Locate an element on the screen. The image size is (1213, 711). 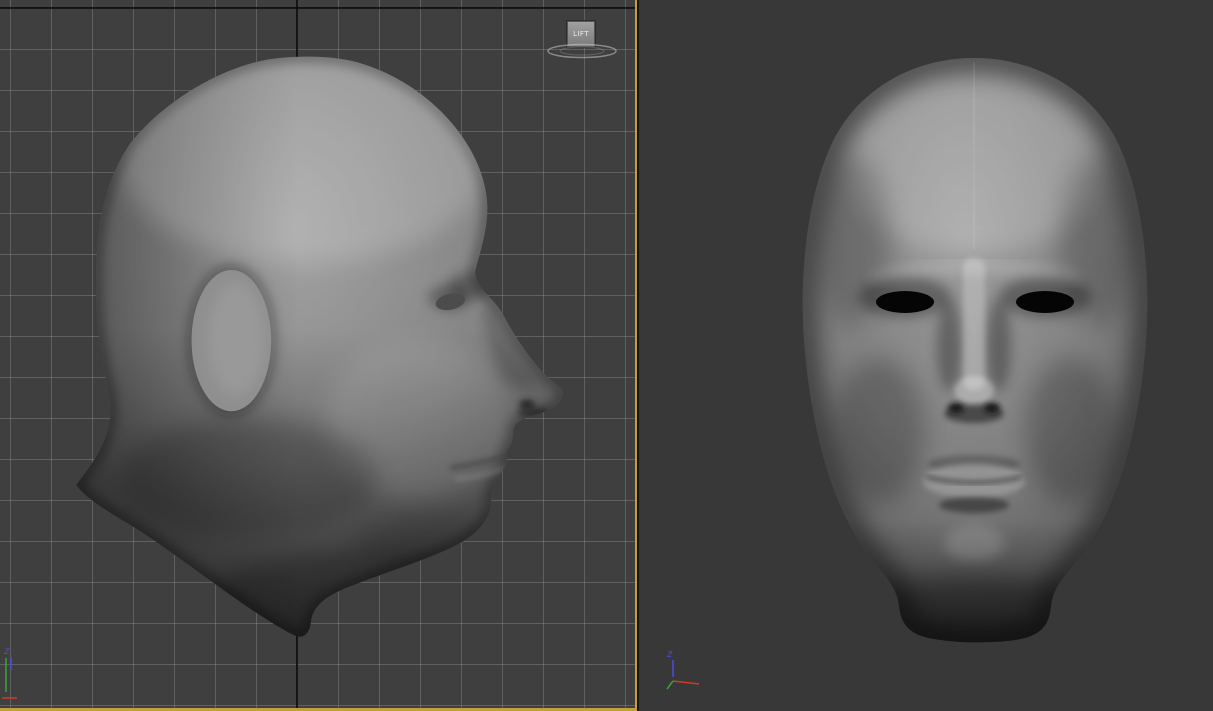
left-eye-hole is located at coordinates (905, 302).